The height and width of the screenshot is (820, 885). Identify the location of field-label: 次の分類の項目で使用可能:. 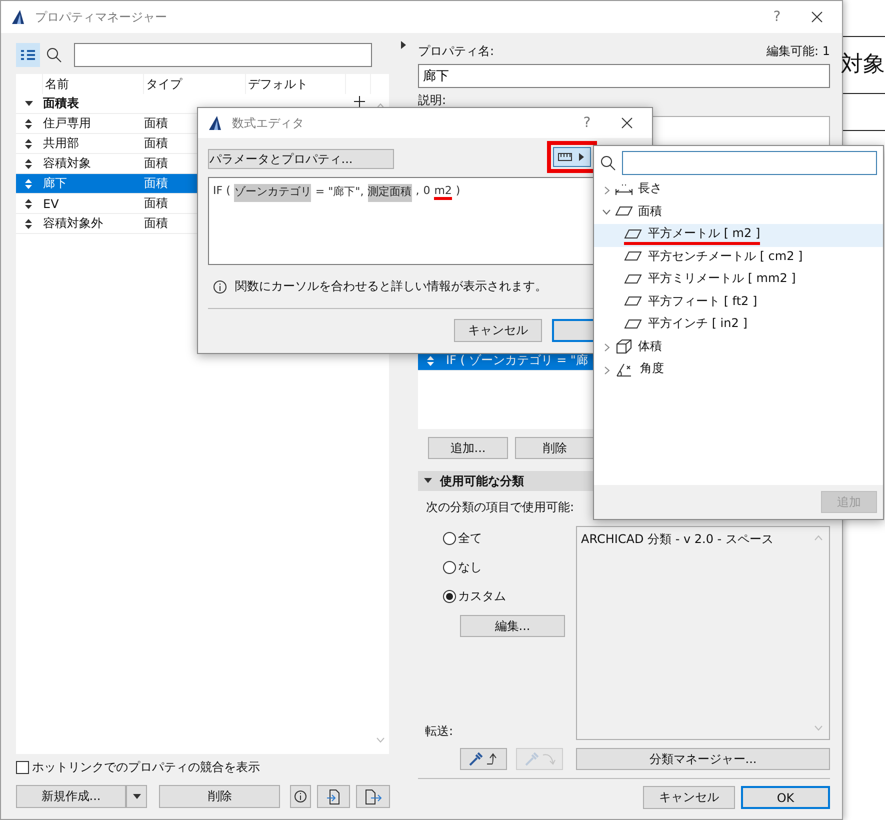
(500, 507).